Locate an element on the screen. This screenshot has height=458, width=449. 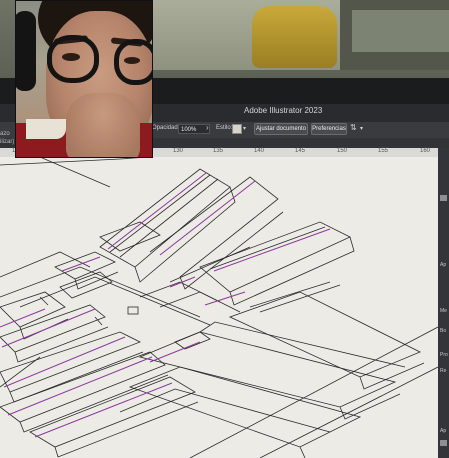
panel-label: Me is located at coordinates (443, 311).